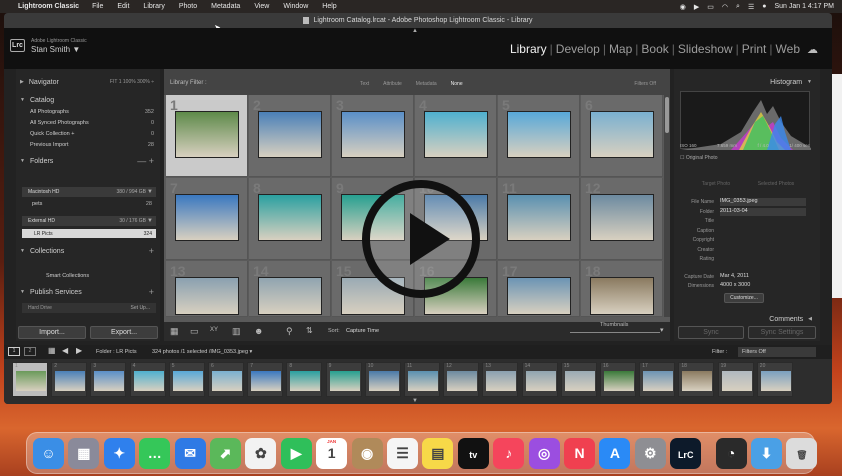 Image resolution: width=842 pixels, height=476 pixels. I want to click on catalog-row: Previous Import 28, so click(92, 146).